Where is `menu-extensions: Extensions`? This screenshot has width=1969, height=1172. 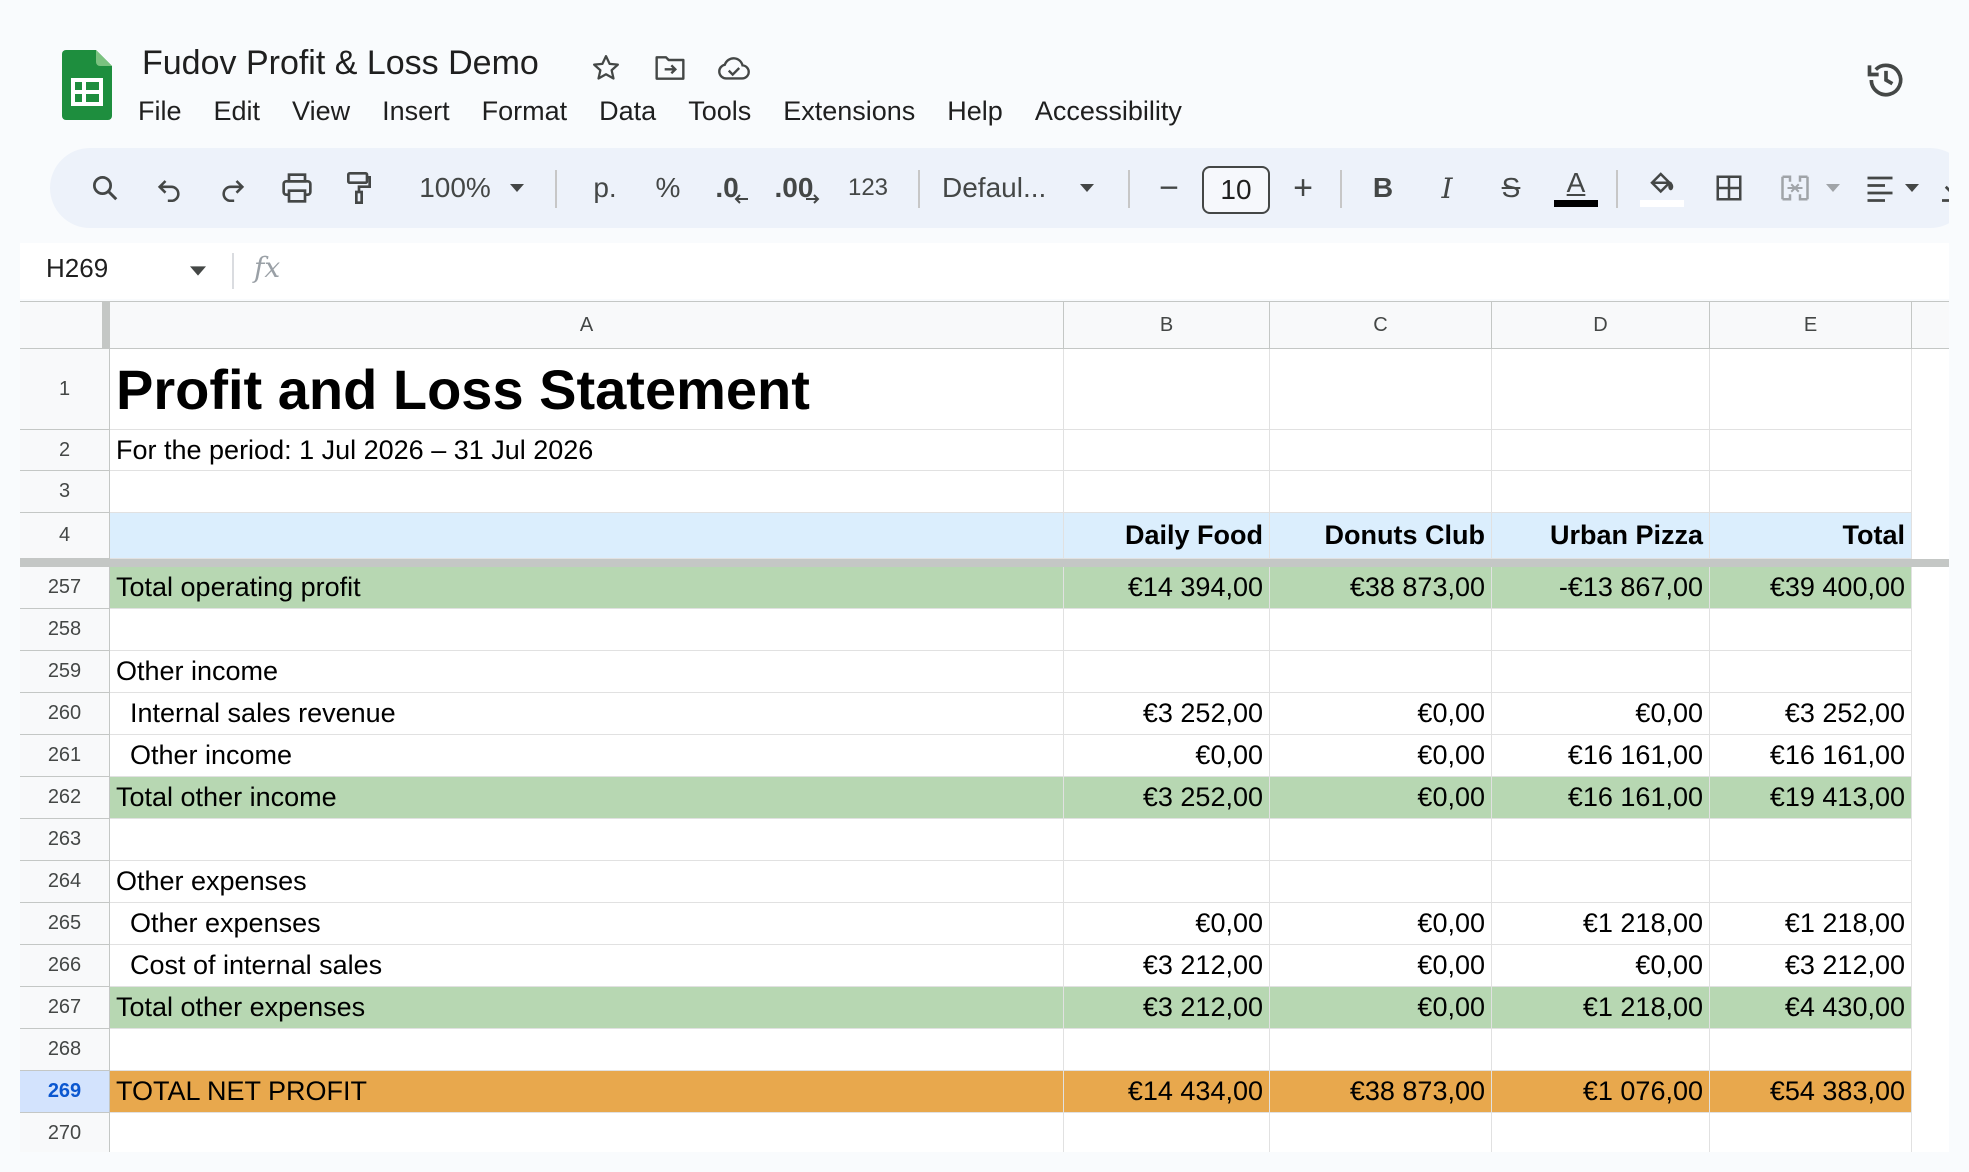
menu-extensions: Extensions is located at coordinates (849, 111).